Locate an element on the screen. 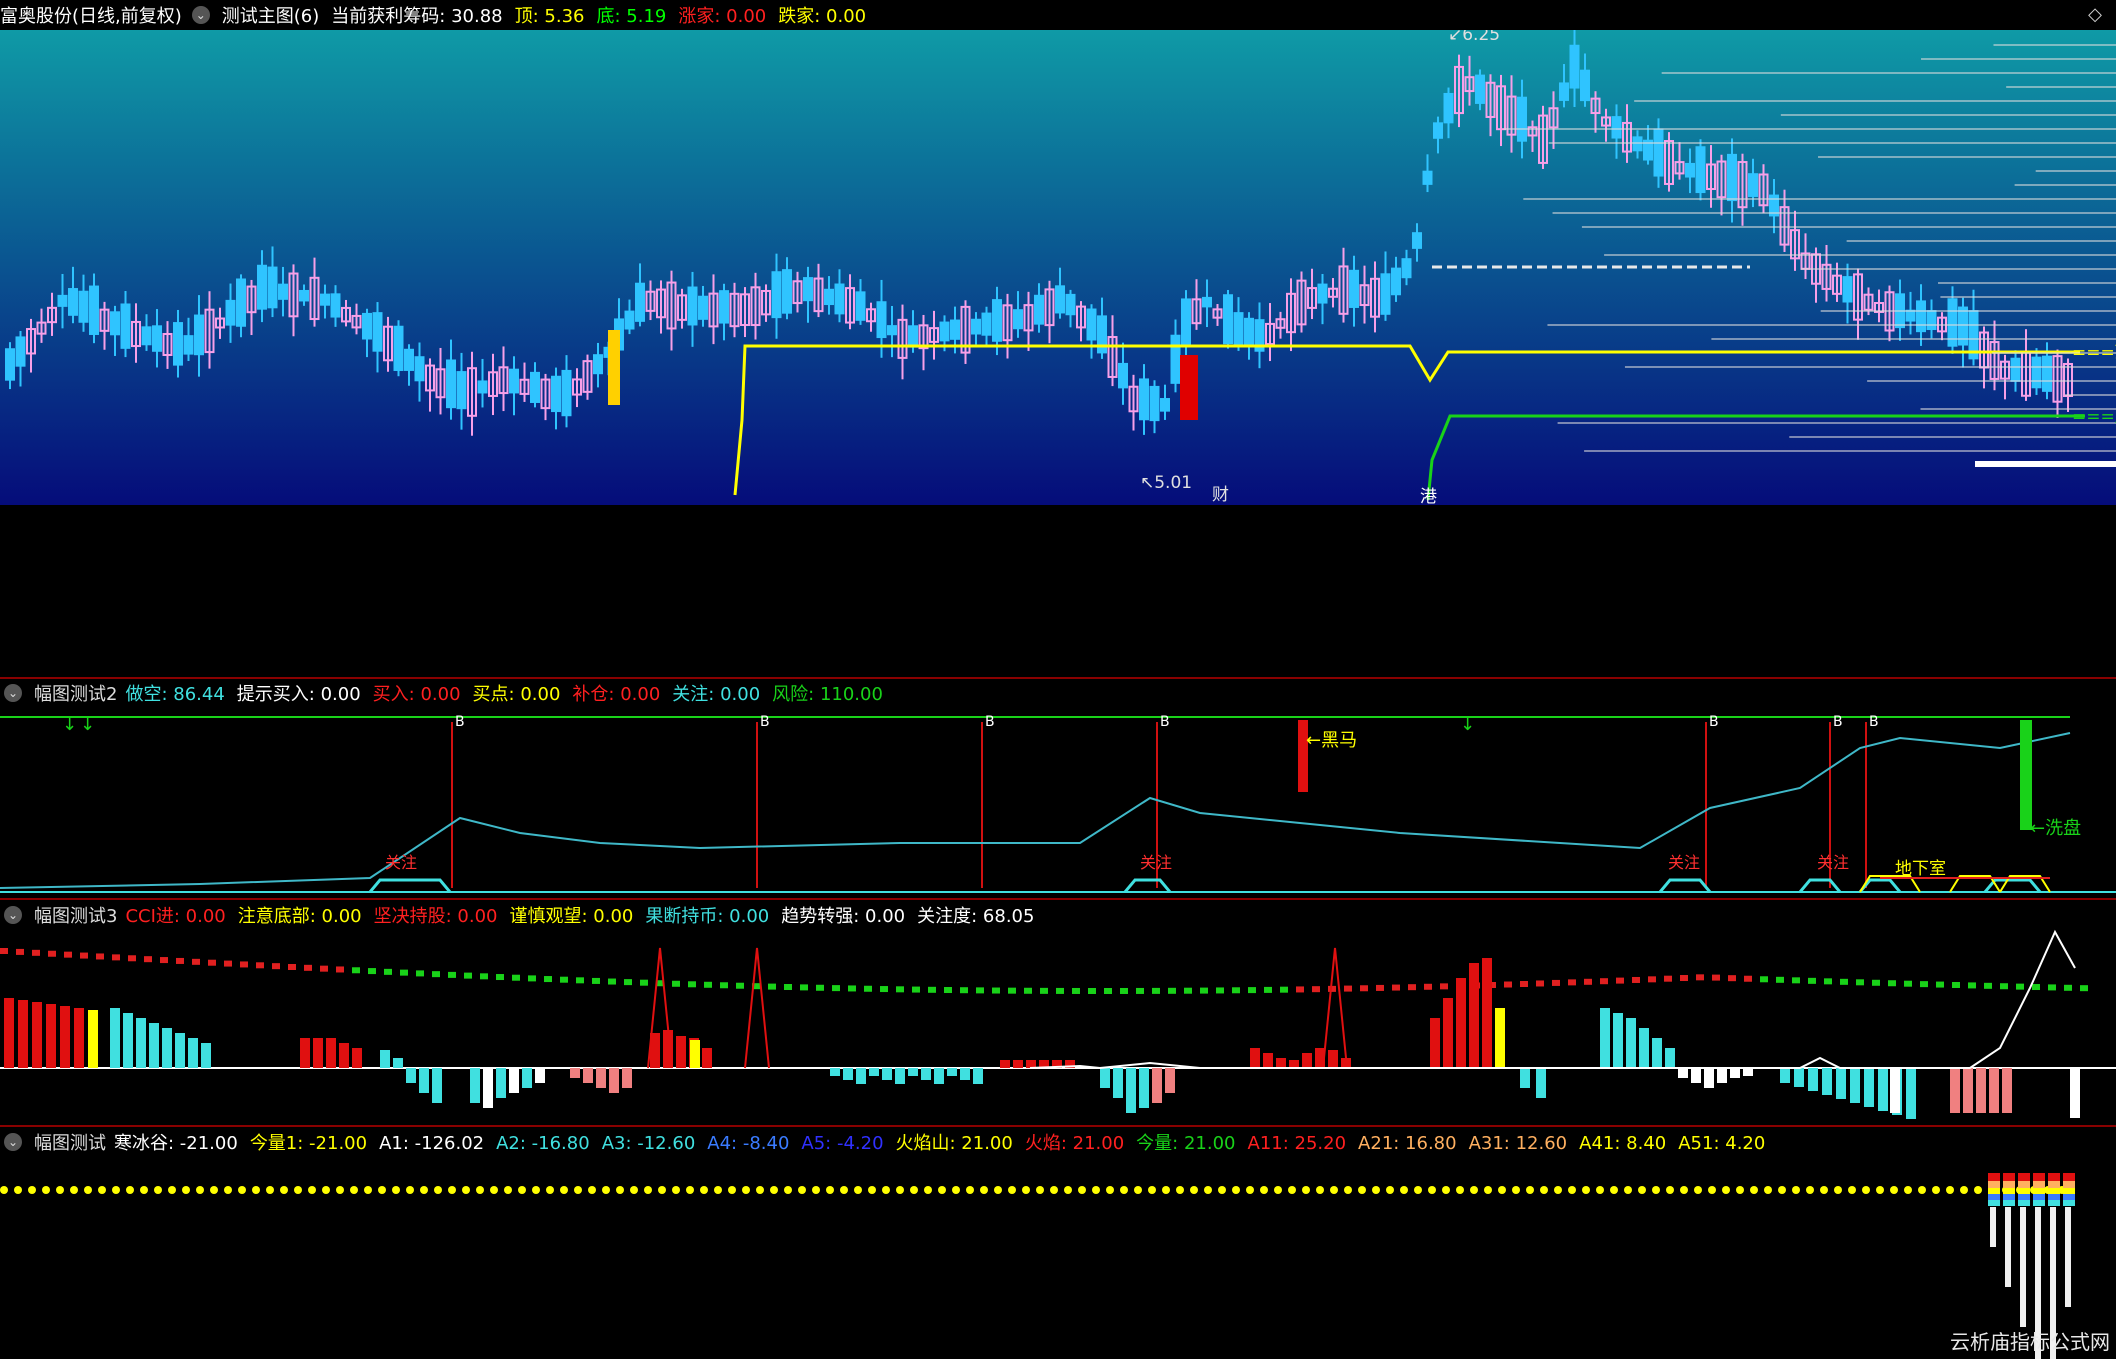  panel4-field: A11: 25.20 is located at coordinates (1297, 1143).